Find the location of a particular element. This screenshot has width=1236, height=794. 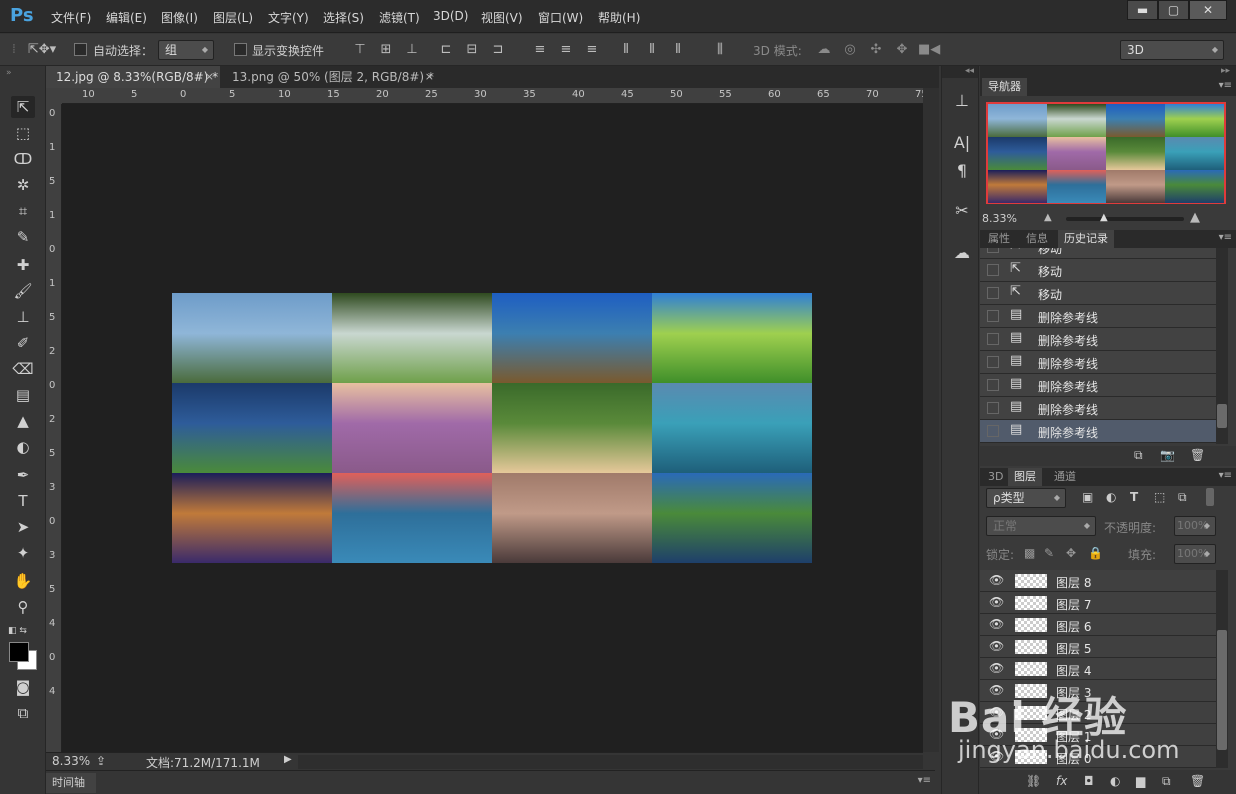

navigator-proxy-view is located at coordinates (1106, 153).